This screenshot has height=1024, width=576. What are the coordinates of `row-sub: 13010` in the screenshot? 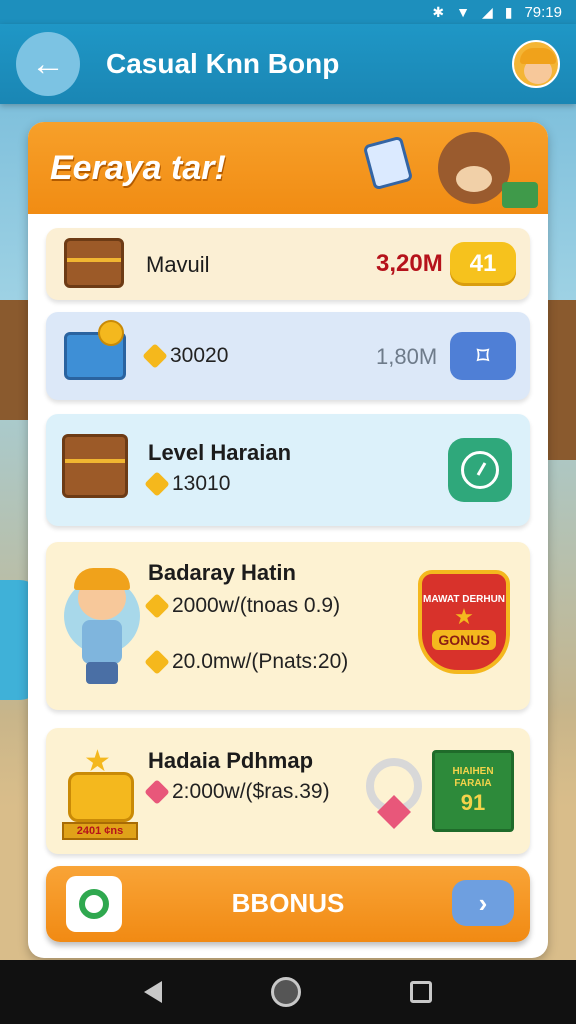 It's located at (187, 484).